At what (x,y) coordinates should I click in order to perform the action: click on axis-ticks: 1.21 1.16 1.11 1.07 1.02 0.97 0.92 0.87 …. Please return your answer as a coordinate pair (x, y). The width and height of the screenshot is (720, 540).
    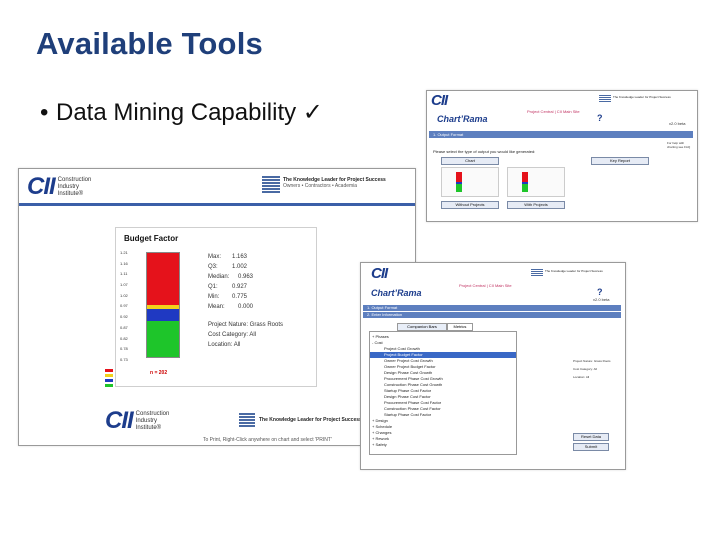
    Looking at the image, I should click on (127, 306).